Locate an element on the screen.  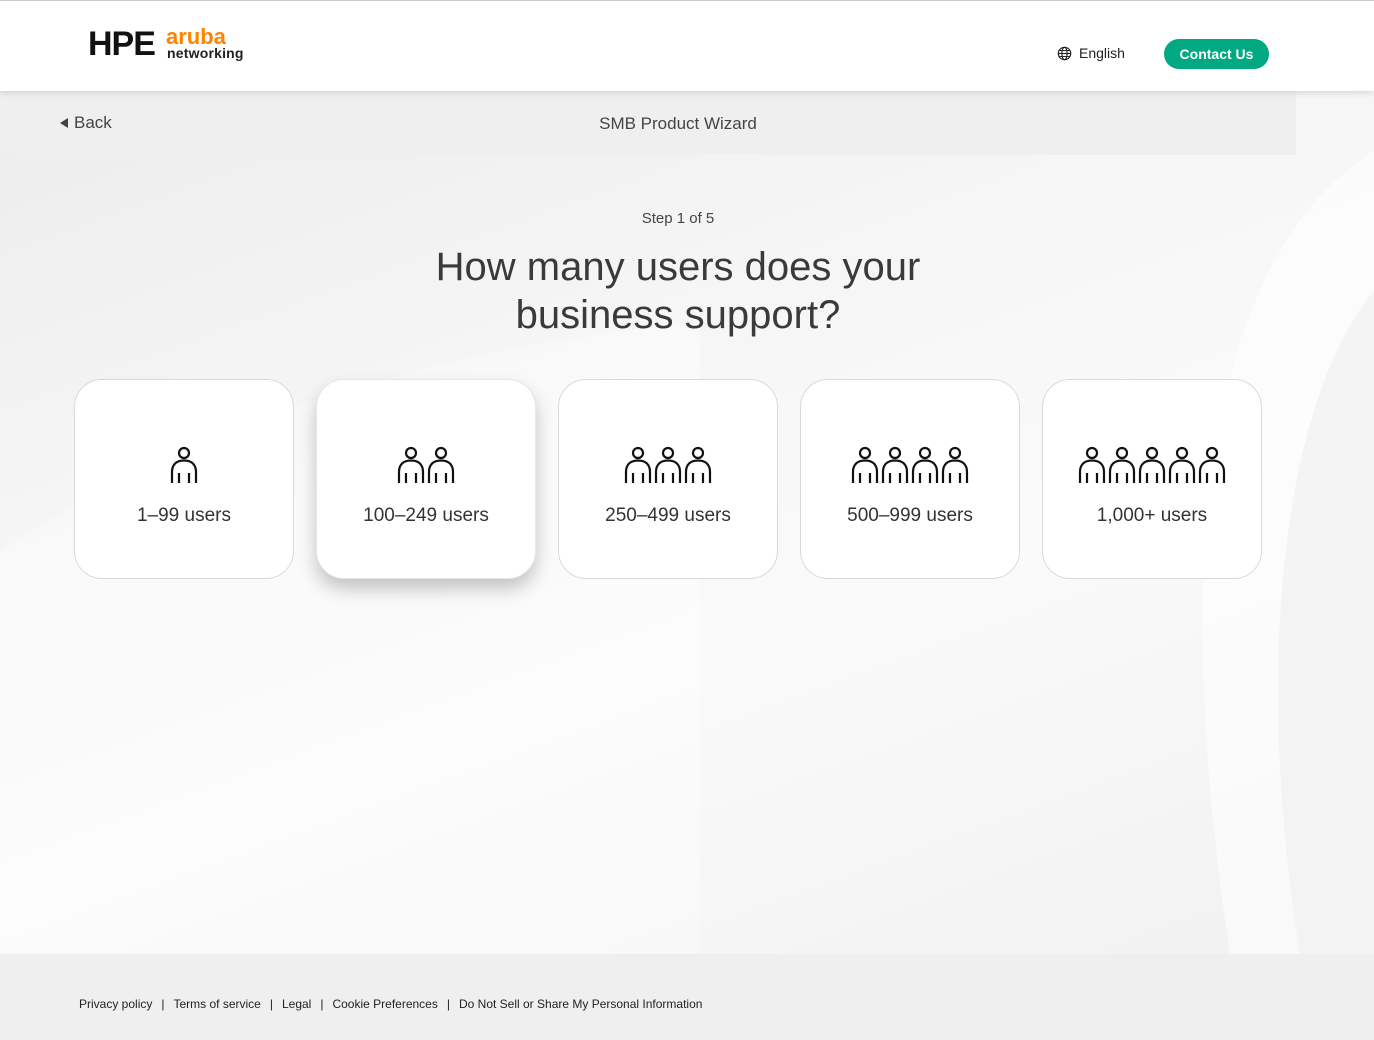
option-card-100-249: 100–249 users is located at coordinates (426, 479).